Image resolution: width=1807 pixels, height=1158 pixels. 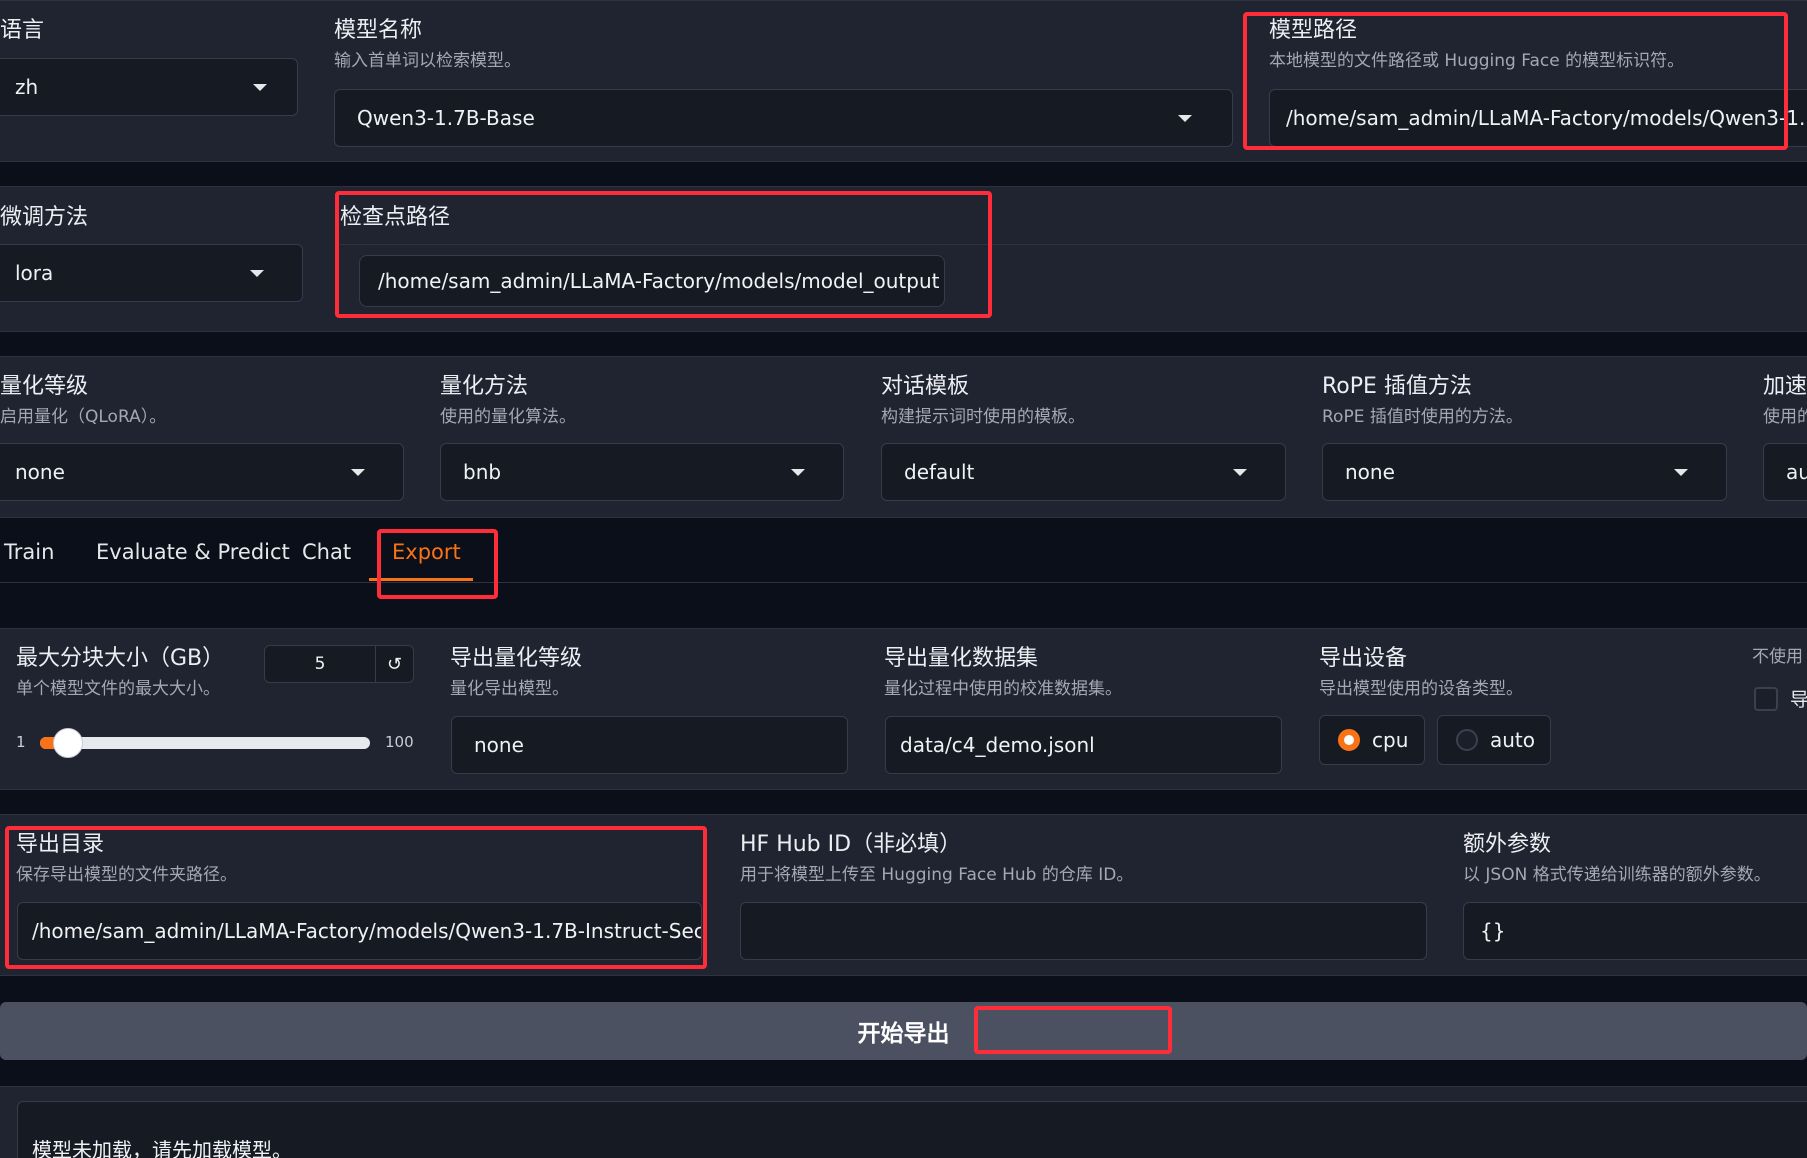 I want to click on export-dir-info: 保存导出模型的文件夹路径。, so click(x=126, y=875).